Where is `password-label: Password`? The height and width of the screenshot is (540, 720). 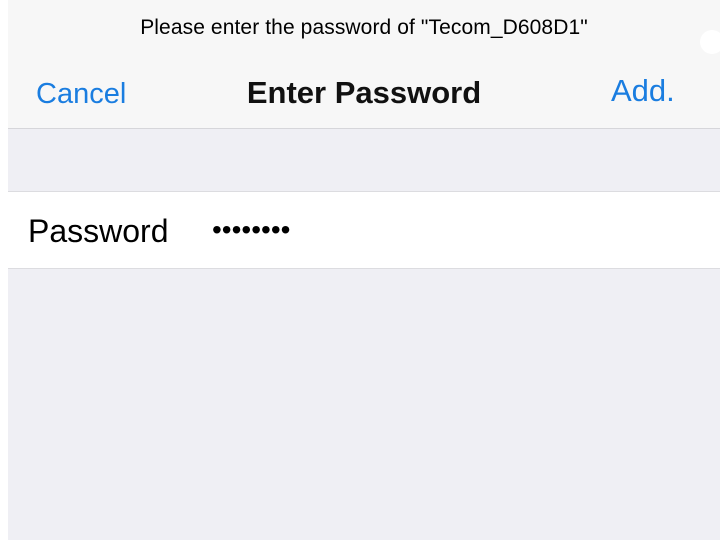
password-label: Password is located at coordinates (98, 231).